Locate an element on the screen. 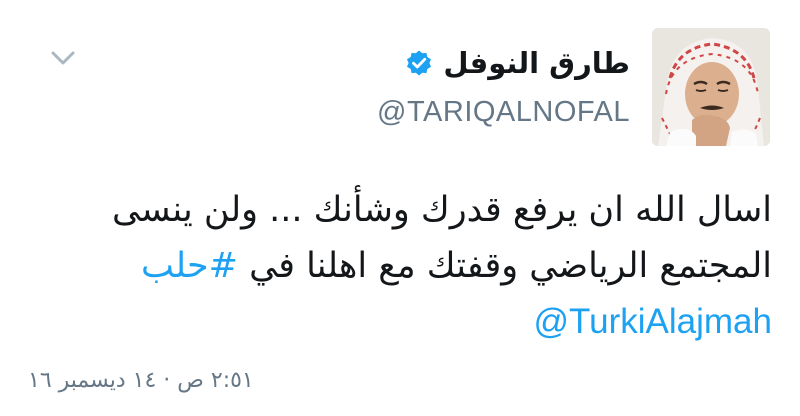 The height and width of the screenshot is (416, 800). author-name-row: طارق النوفل is located at coordinates (517, 63).